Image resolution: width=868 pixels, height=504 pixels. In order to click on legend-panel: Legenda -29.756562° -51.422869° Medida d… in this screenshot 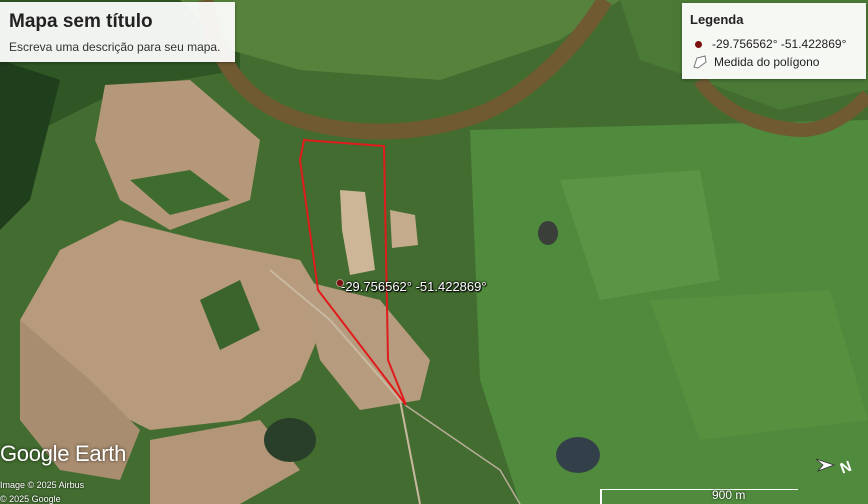, I will do `click(774, 41)`.